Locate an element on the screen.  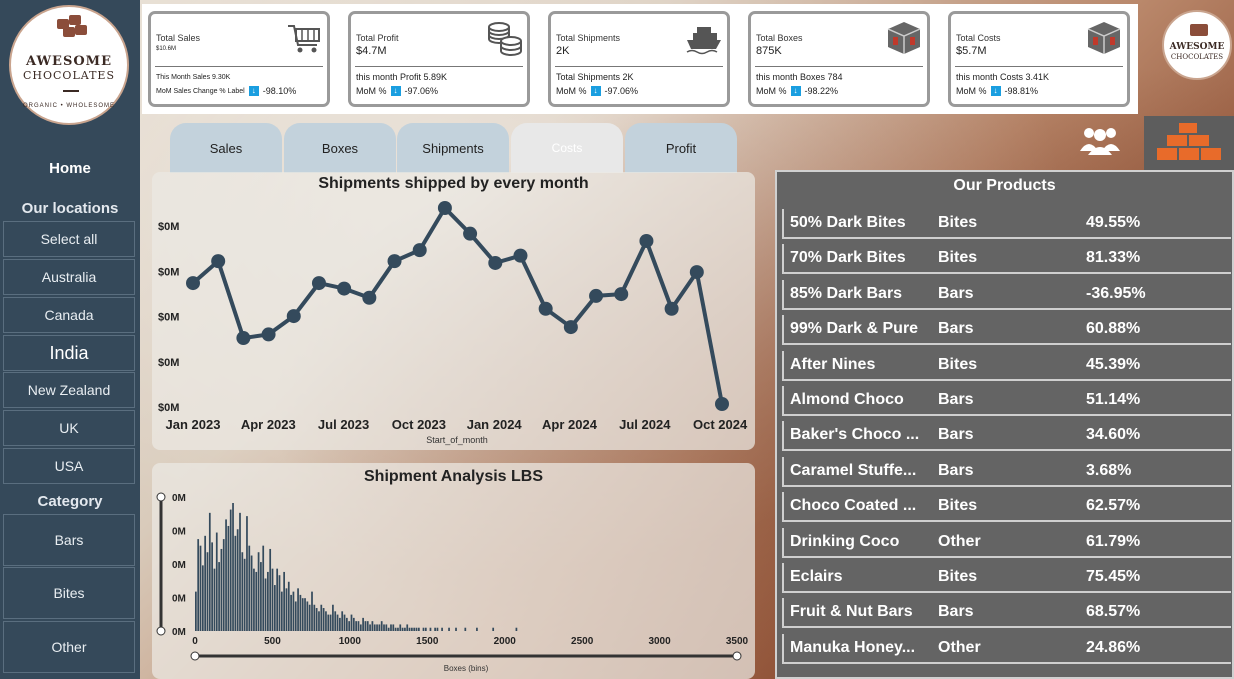
product-row: 85% Dark Bars Bars -36.95% is located at coordinates (1006, 294).